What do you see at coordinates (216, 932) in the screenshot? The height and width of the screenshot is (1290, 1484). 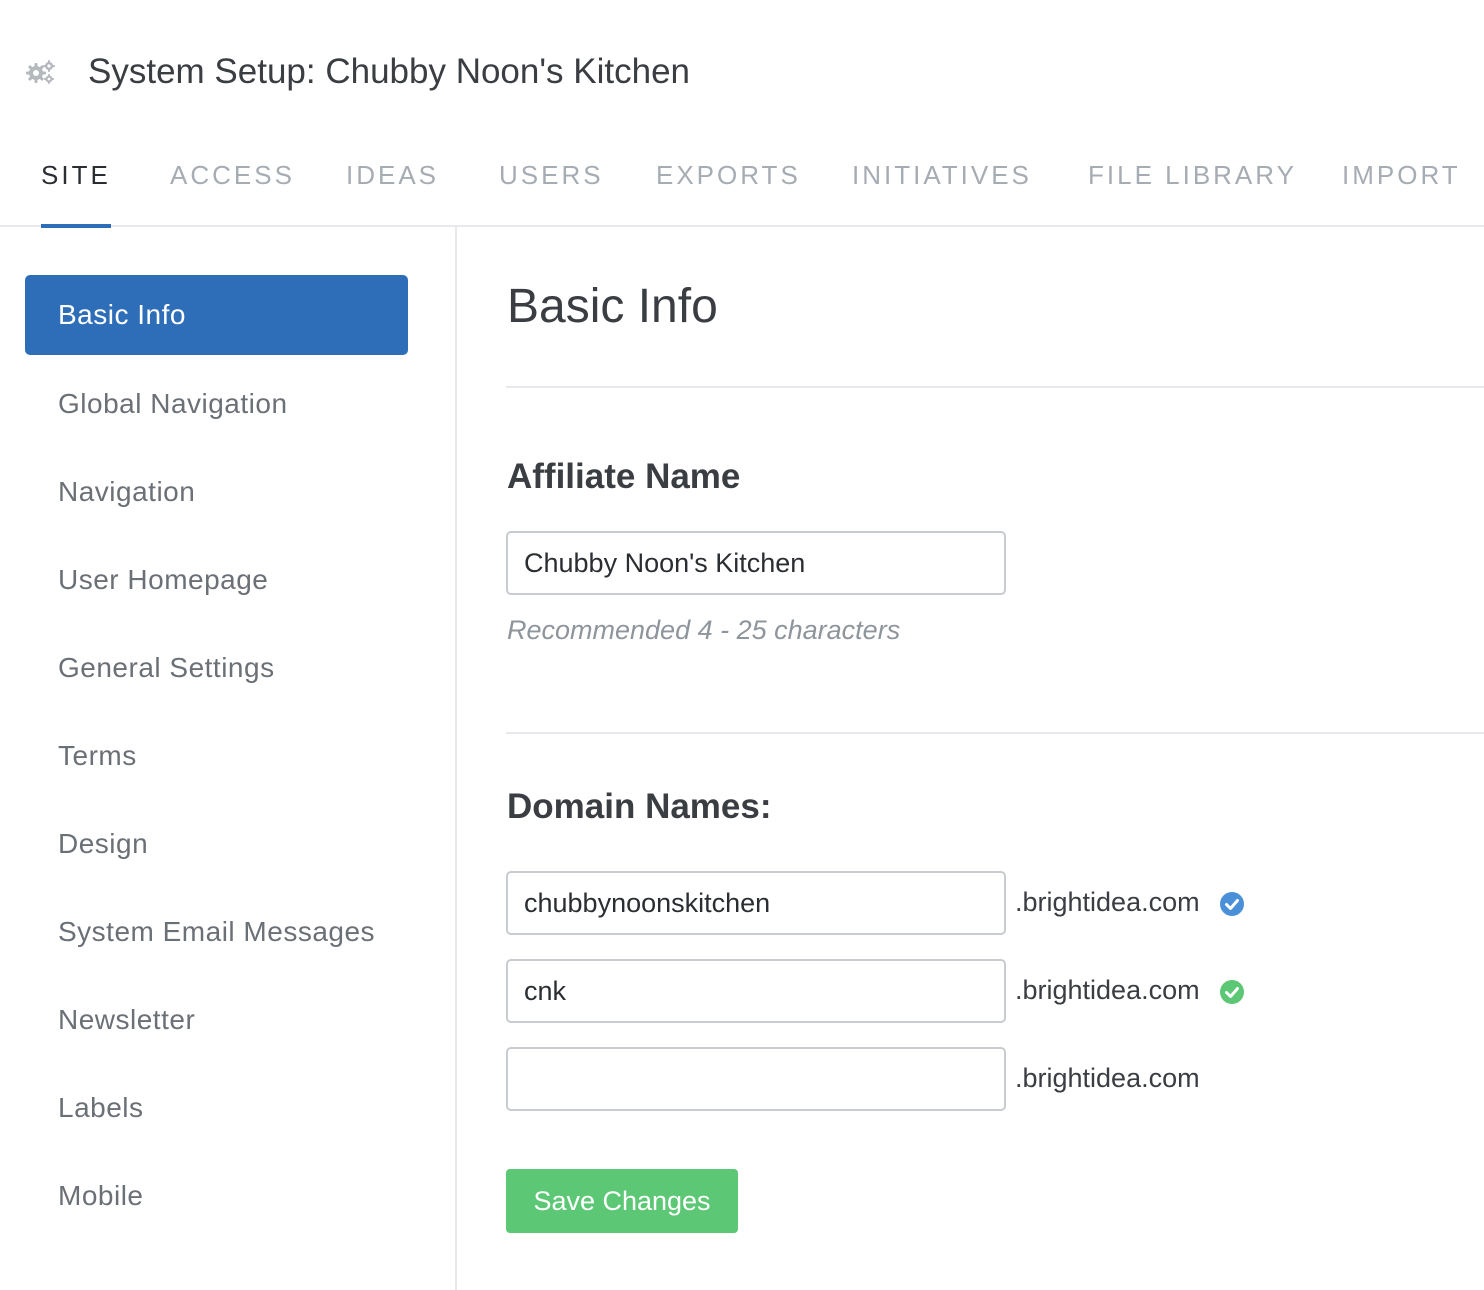 I see `sidebar-item-system-email-messages: System Email Messages` at bounding box center [216, 932].